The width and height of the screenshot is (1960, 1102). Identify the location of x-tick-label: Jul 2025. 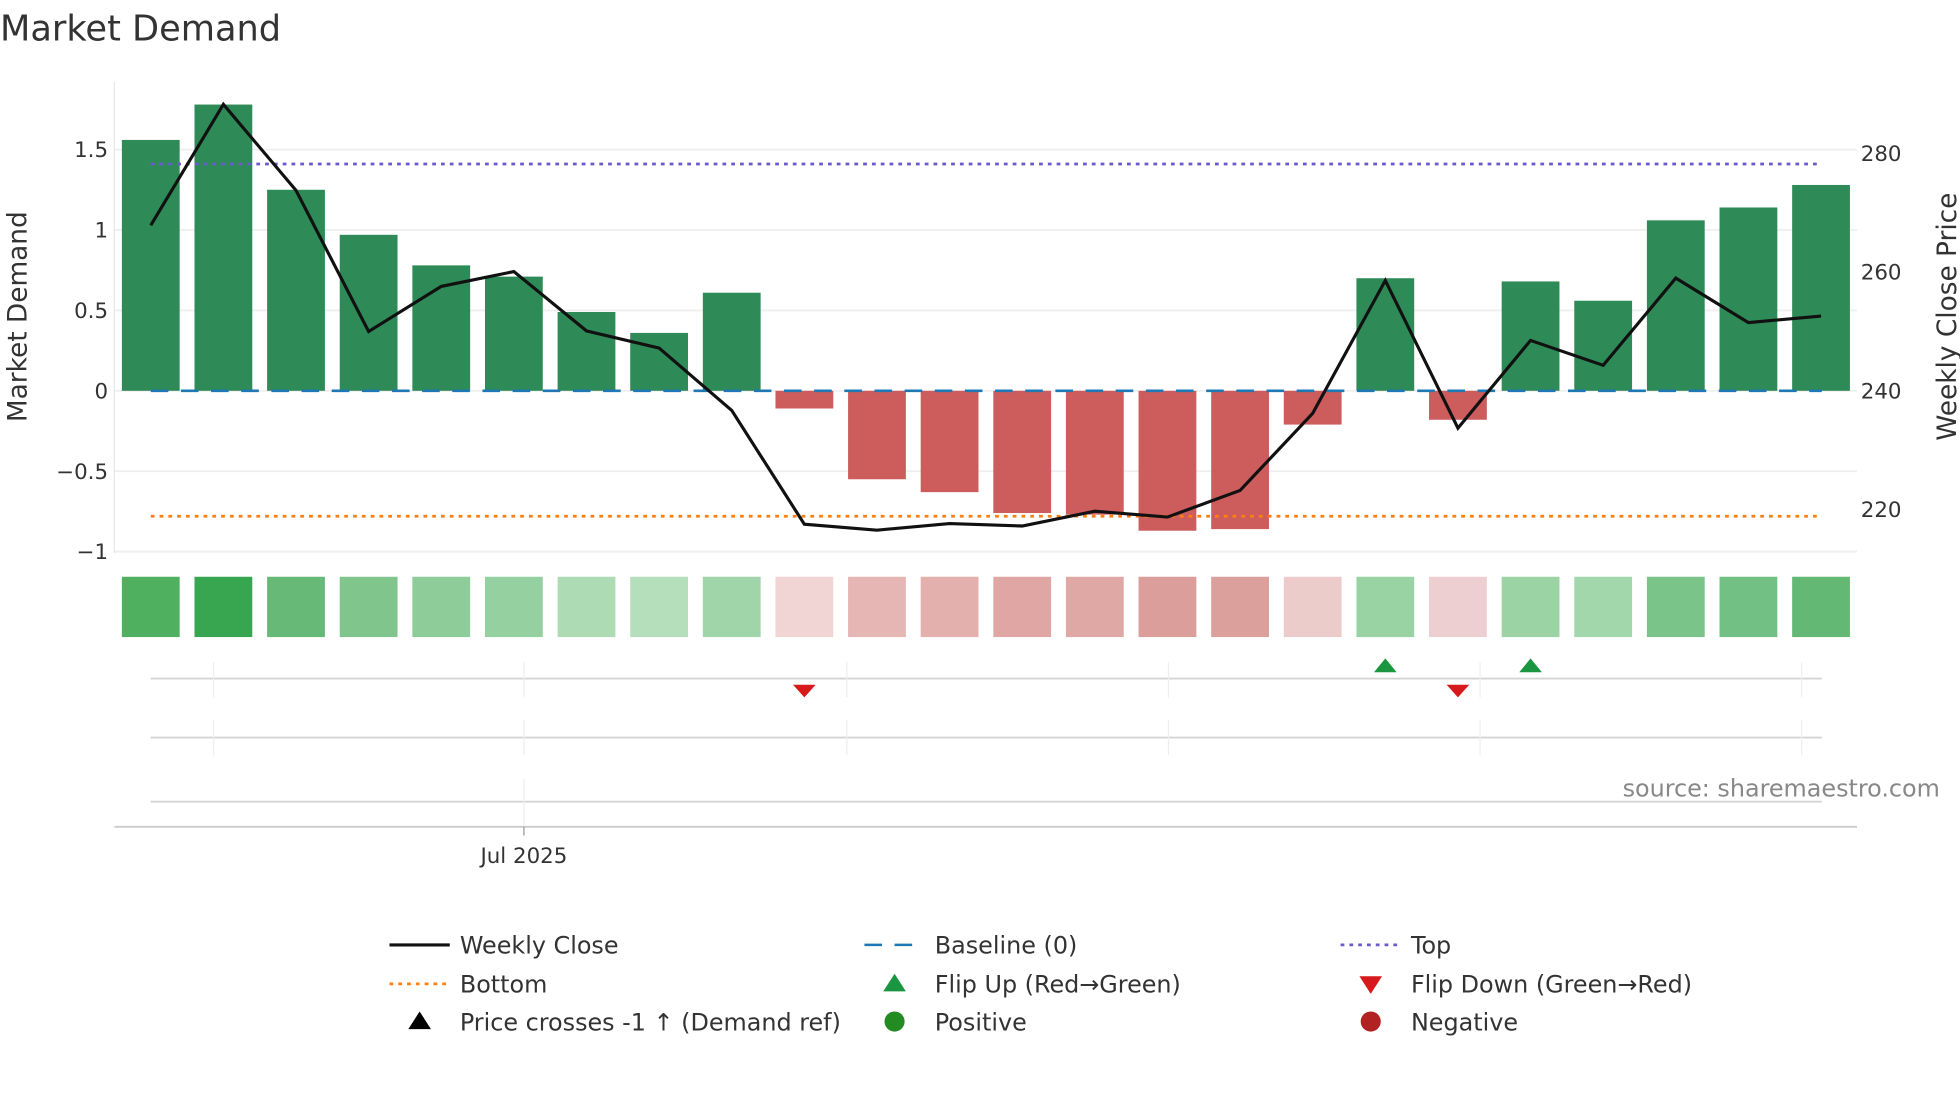
(522, 856).